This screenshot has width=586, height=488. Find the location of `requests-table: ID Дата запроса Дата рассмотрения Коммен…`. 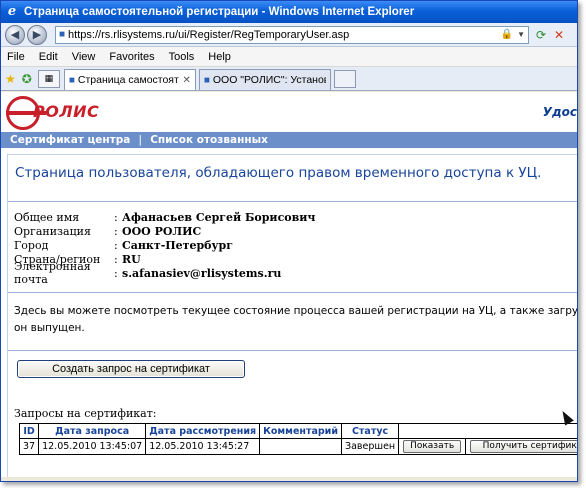

requests-table: ID Дата запроса Дата рассмотрения Коммен… is located at coordinates (297, 439).